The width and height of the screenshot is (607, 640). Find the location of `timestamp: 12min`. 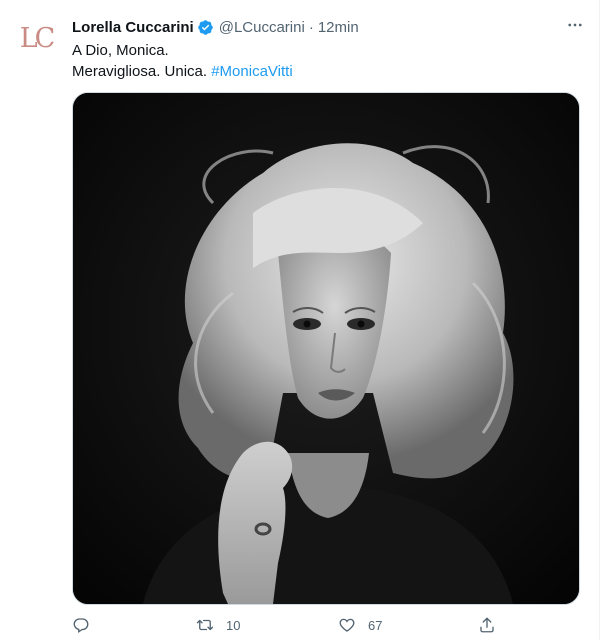

timestamp: 12min is located at coordinates (338, 27).